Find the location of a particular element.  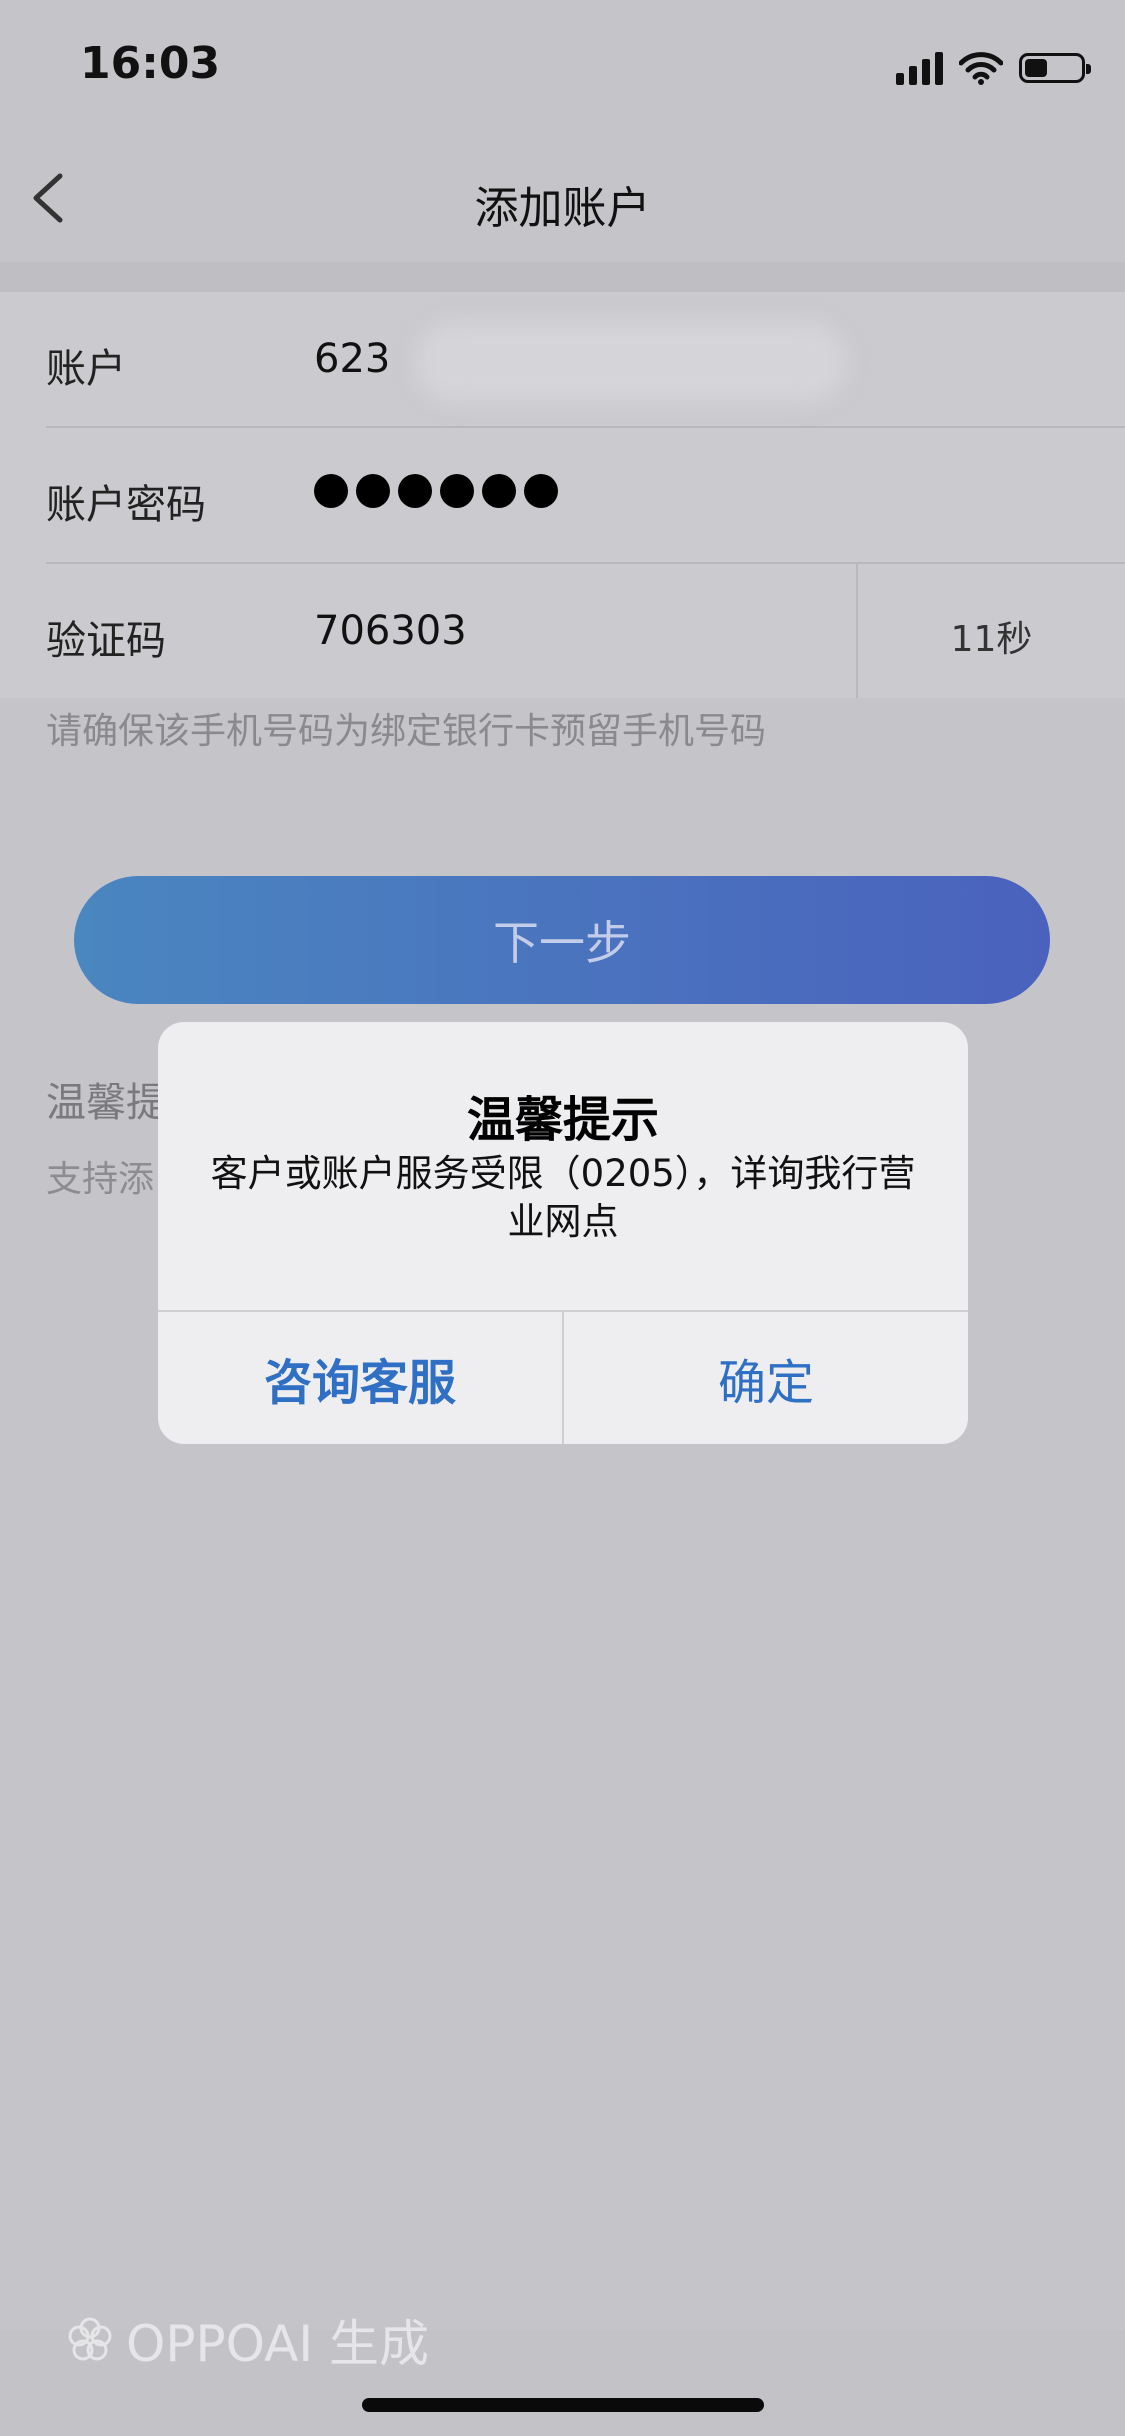

alert-dialog: 温馨提示 客户或账户服务受限（0205），详询我行营业网点 咨询客服 确定 is located at coordinates (563, 1233).